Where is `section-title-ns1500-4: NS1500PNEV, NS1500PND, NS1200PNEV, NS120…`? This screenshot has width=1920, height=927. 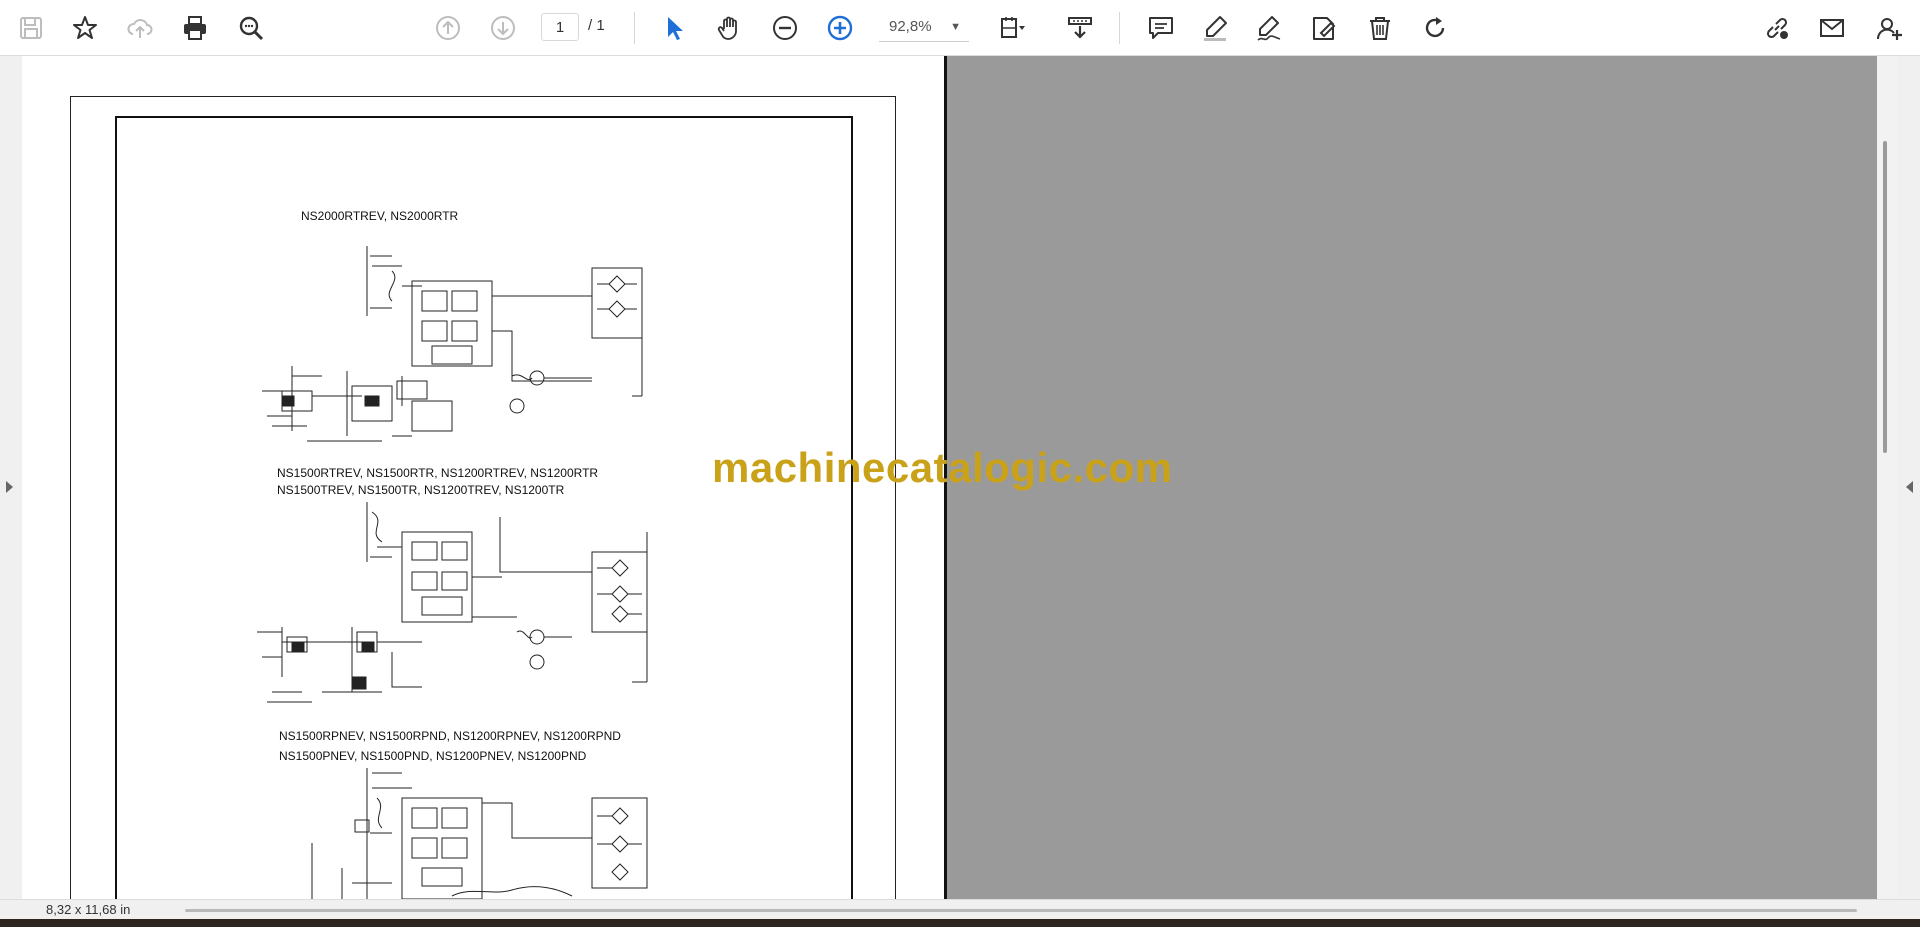 section-title-ns1500-4: NS1500PNEV, NS1500PND, NS1200PNEV, NS120… is located at coordinates (433, 756).